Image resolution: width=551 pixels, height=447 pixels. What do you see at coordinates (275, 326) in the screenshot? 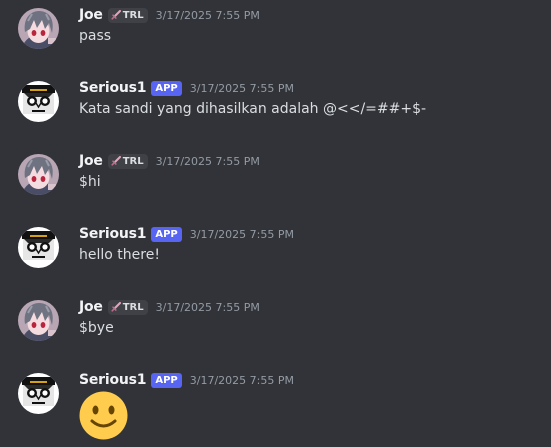
I see `message-item: Joe TRL 3/17/2025 7:55 PM $bye` at bounding box center [275, 326].